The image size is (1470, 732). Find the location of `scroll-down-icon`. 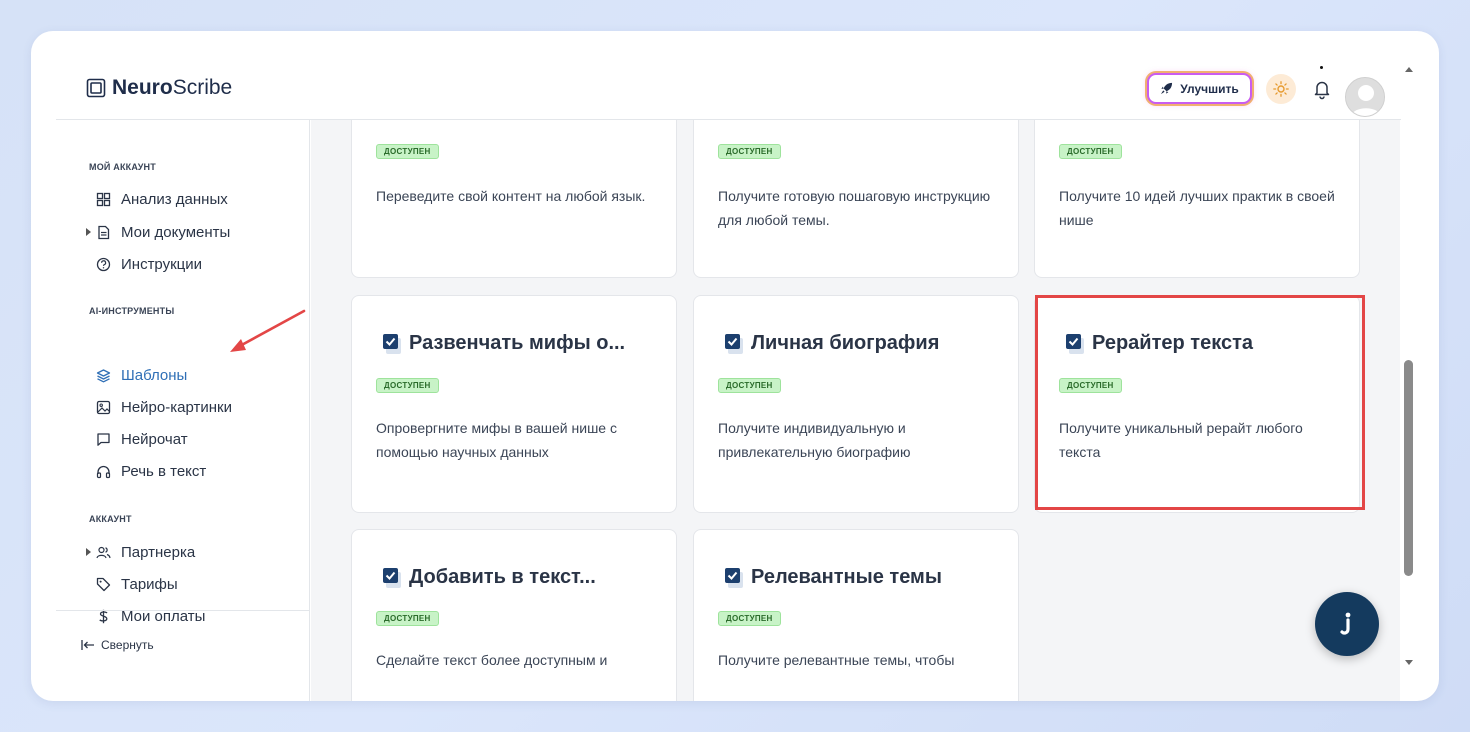

scroll-down-icon is located at coordinates (1409, 662).